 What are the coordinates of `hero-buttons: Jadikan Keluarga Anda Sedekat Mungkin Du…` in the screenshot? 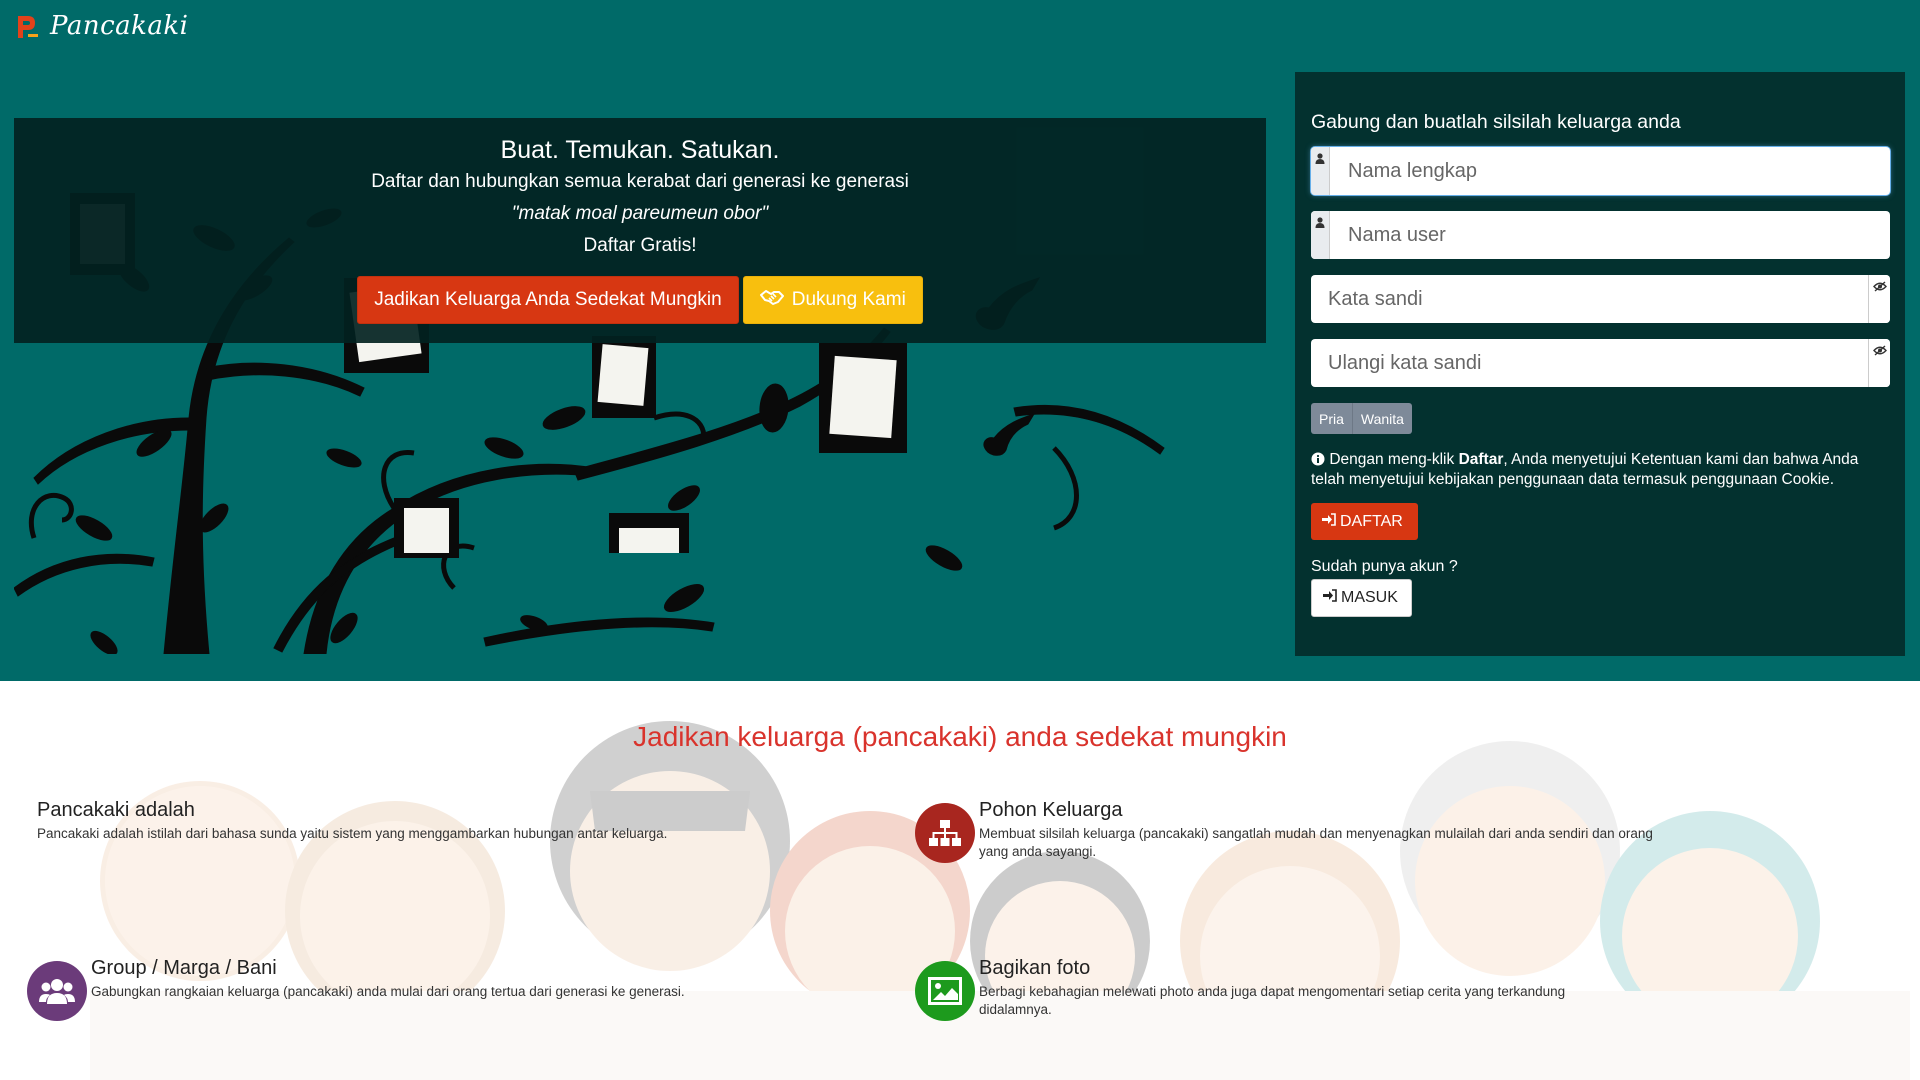 It's located at (640, 300).